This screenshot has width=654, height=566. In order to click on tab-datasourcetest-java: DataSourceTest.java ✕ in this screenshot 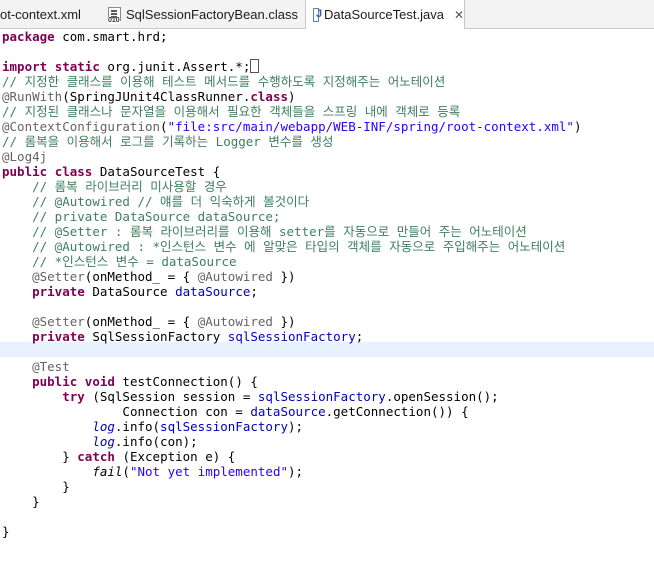, I will do `click(385, 14)`.